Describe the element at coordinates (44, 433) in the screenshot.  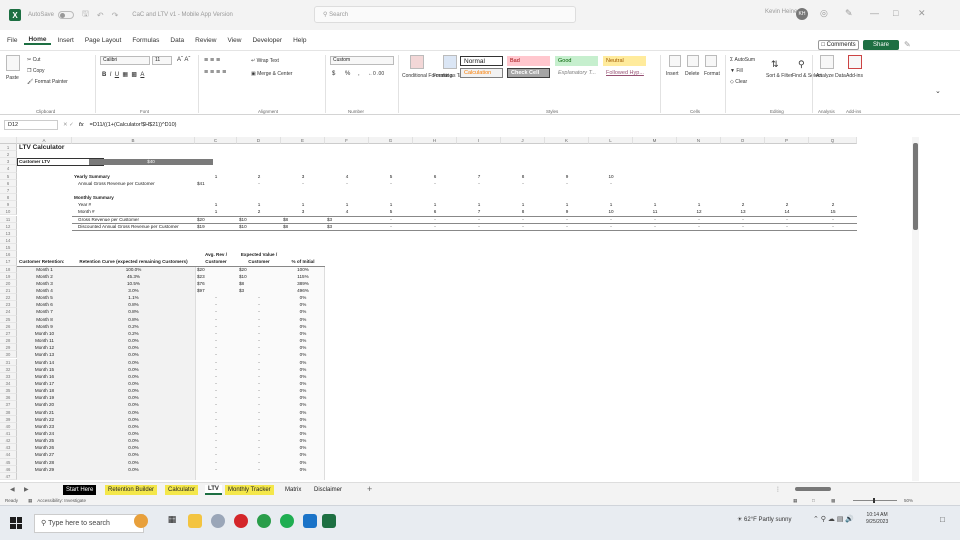
I see `retention-month: Month 24` at that location.